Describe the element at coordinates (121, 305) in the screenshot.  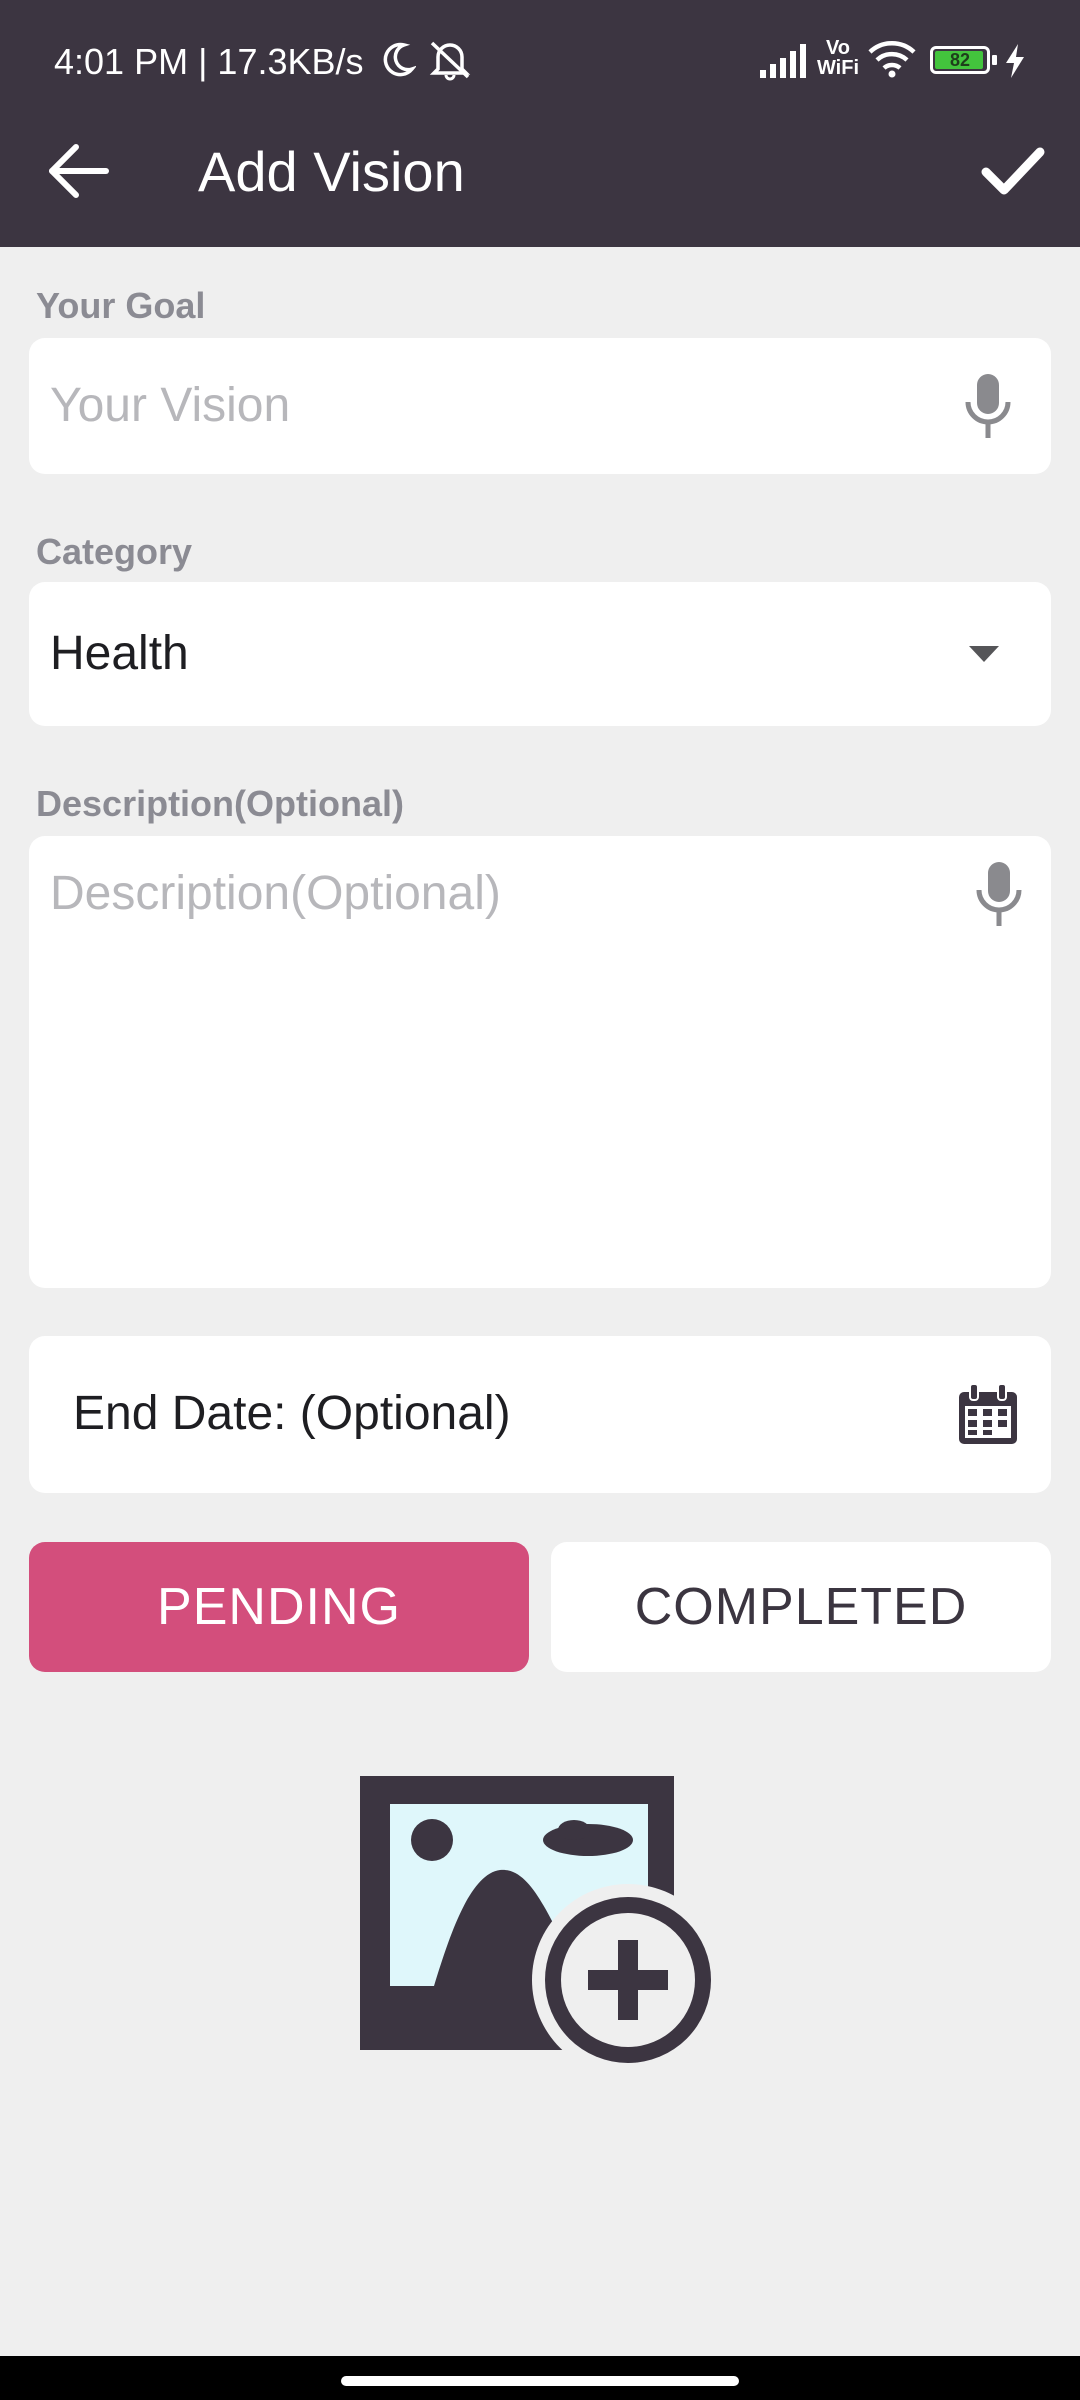
I see `goal-label: Your Goal` at that location.